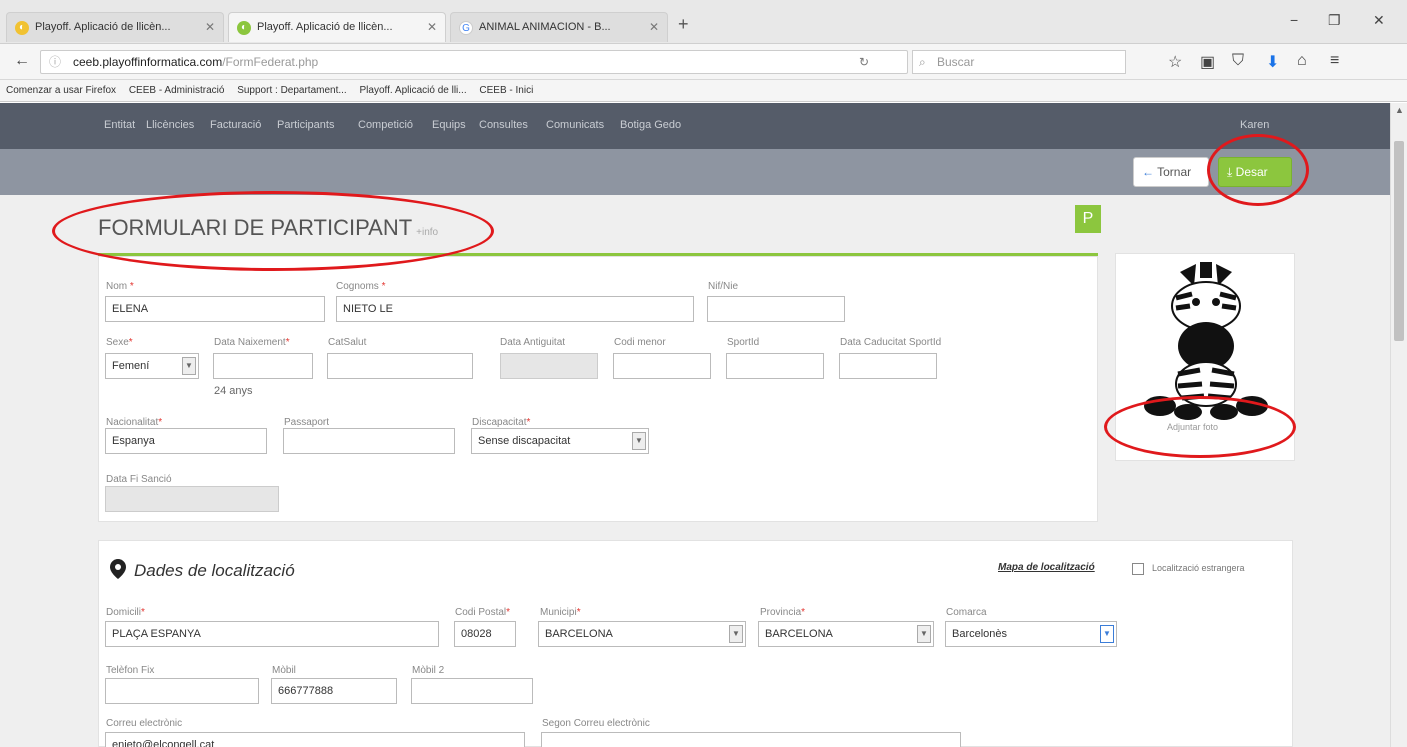 The width and height of the screenshot is (1407, 747). I want to click on mobil2-input, so click(472, 691).